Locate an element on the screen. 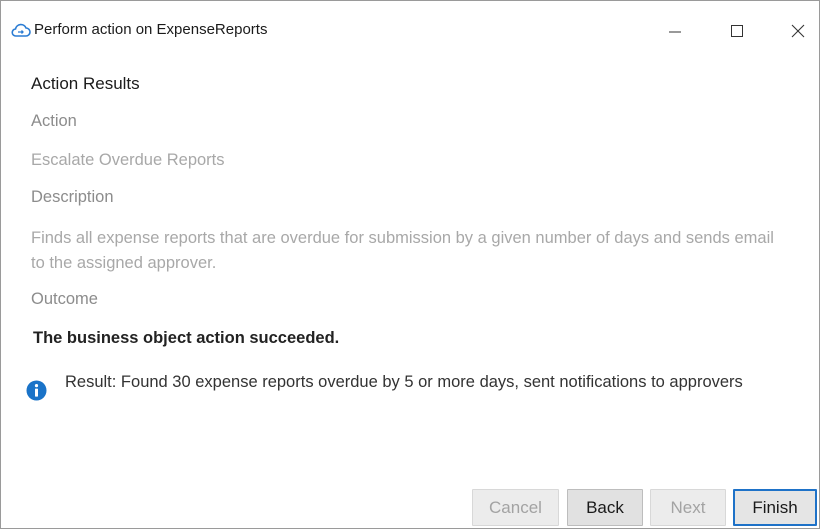 Image resolution: width=820 pixels, height=529 pixels. minimize-icon is located at coordinates (675, 32).